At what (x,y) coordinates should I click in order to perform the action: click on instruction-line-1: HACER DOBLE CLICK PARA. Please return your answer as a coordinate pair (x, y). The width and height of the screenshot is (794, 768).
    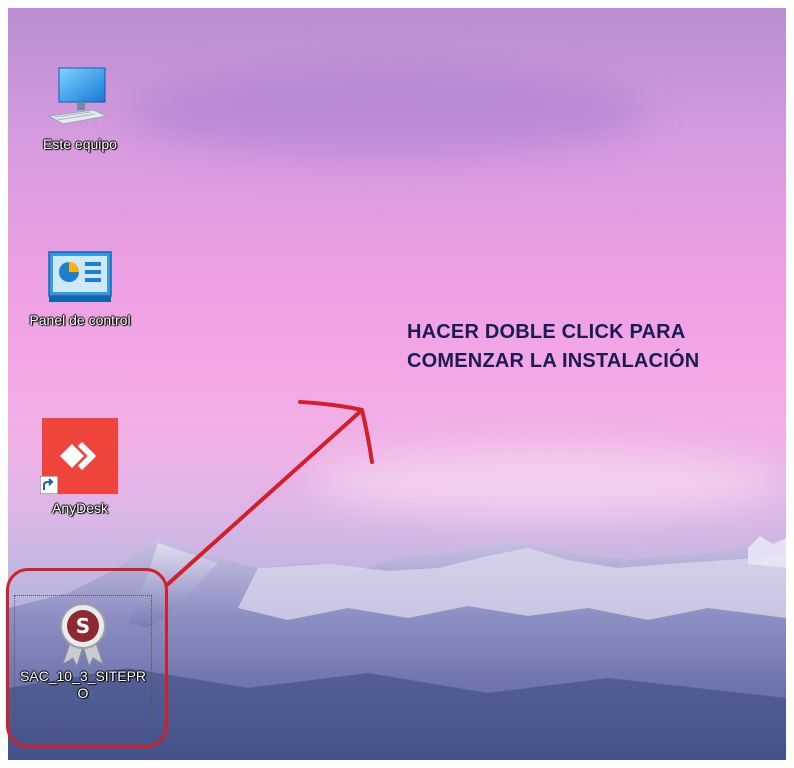
    Looking at the image, I should click on (546, 332).